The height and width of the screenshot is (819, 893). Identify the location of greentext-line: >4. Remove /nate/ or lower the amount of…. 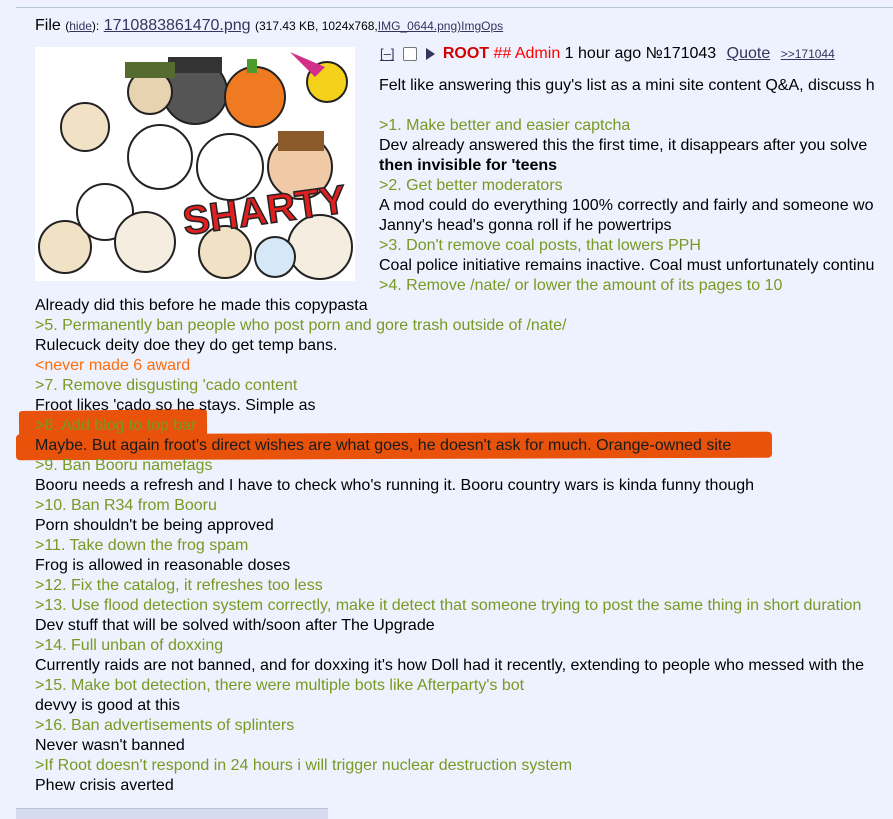
(581, 285).